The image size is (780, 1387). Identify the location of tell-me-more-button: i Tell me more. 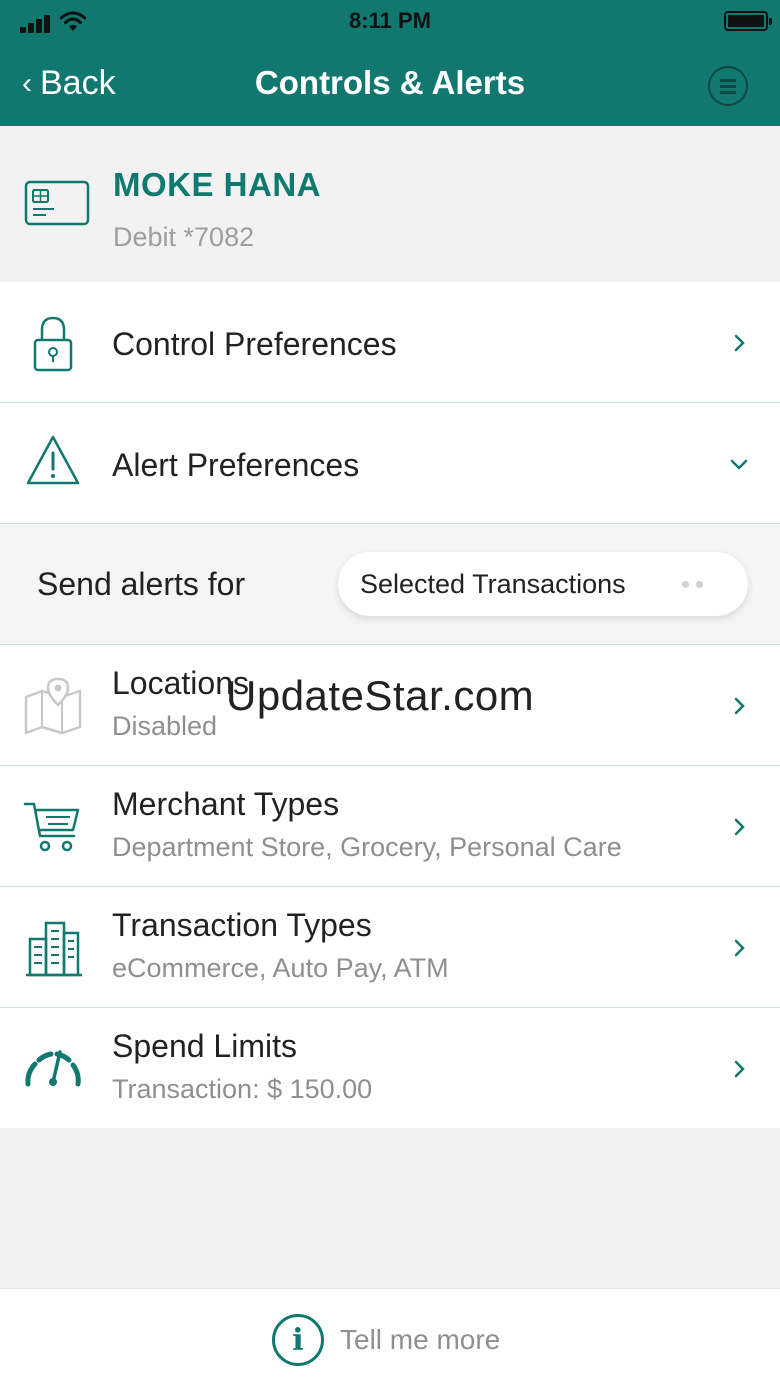
(386, 1340).